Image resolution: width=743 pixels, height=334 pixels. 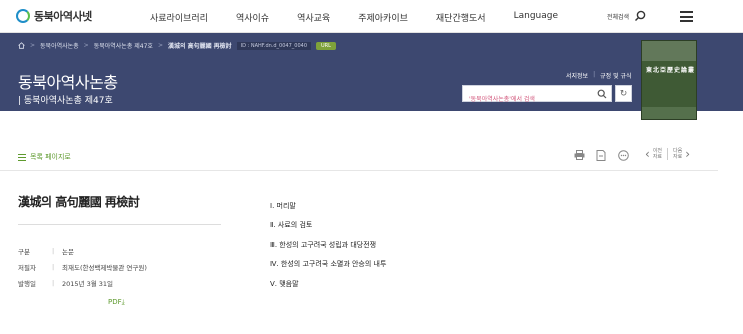 I want to click on document-id: ID : NAHF.dn.d_0047_0040, so click(x=273, y=45).